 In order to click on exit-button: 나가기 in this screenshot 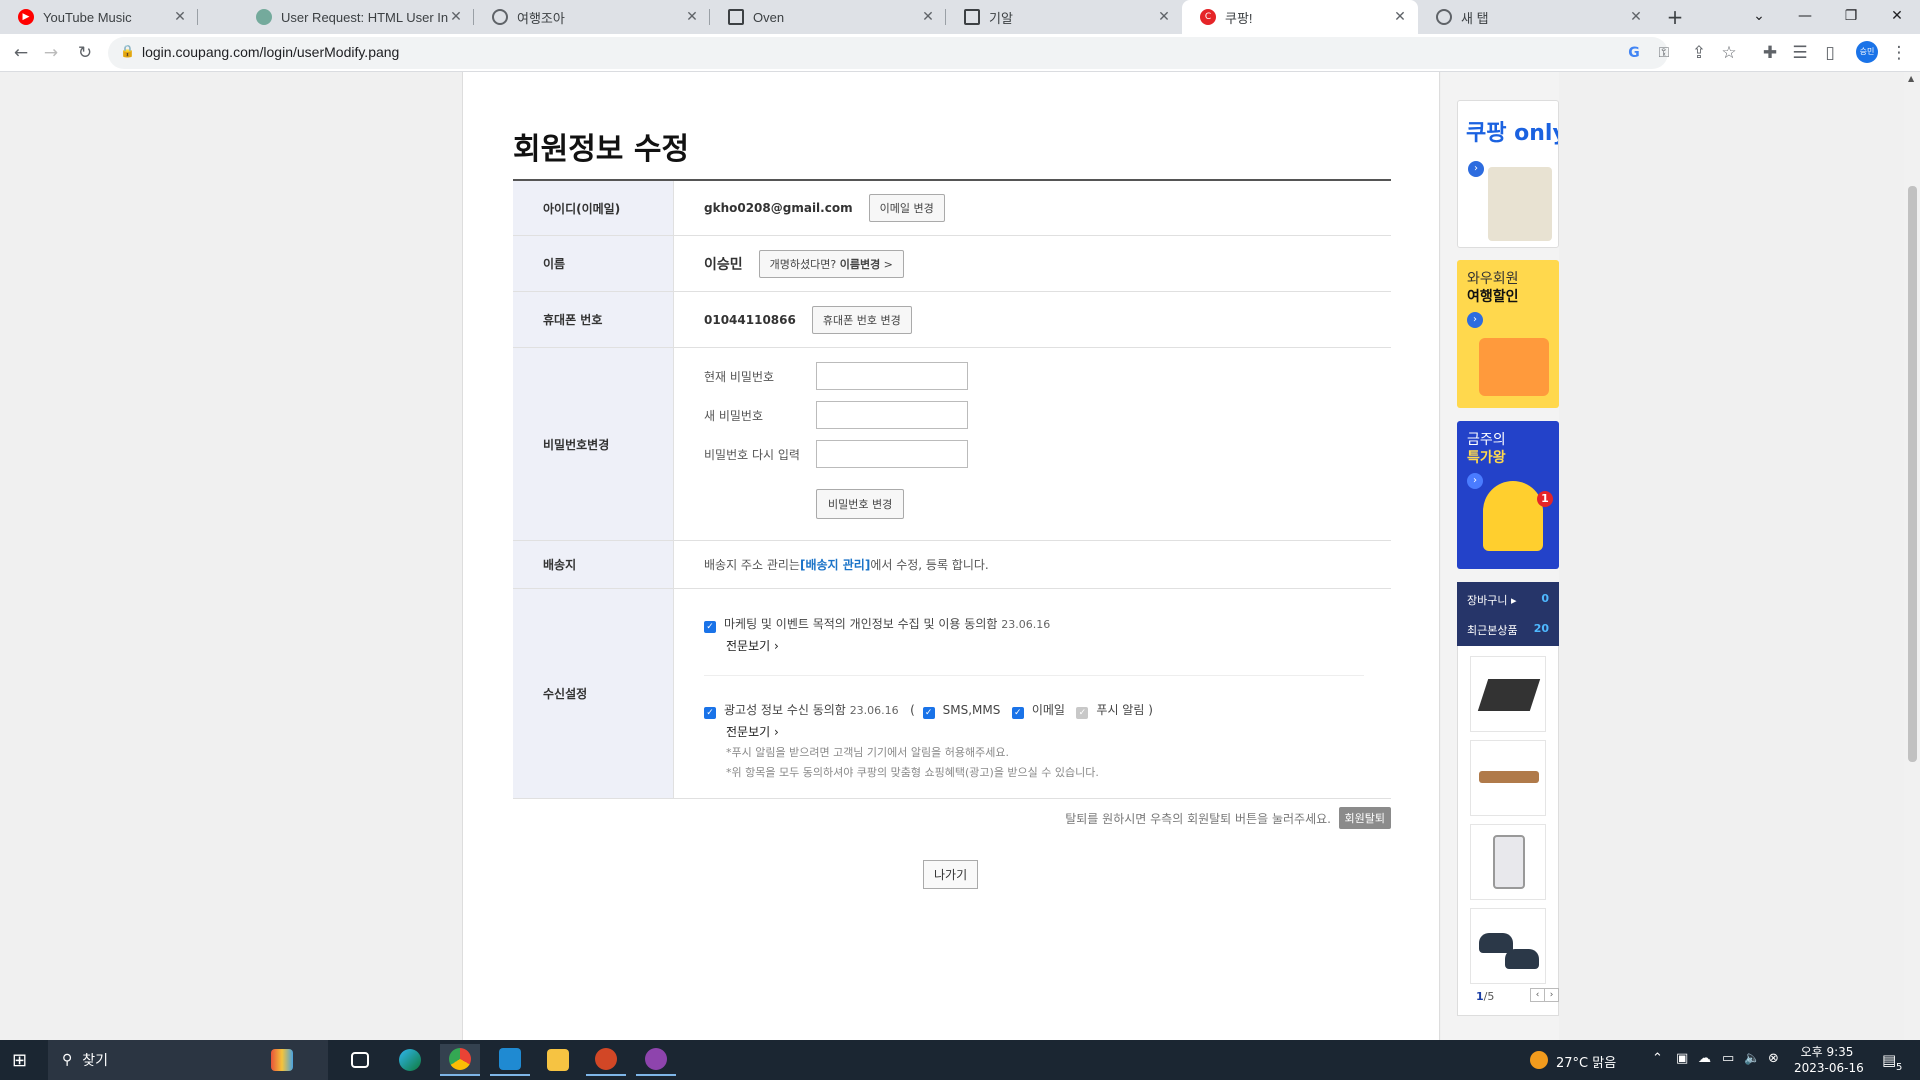, I will do `click(951, 874)`.